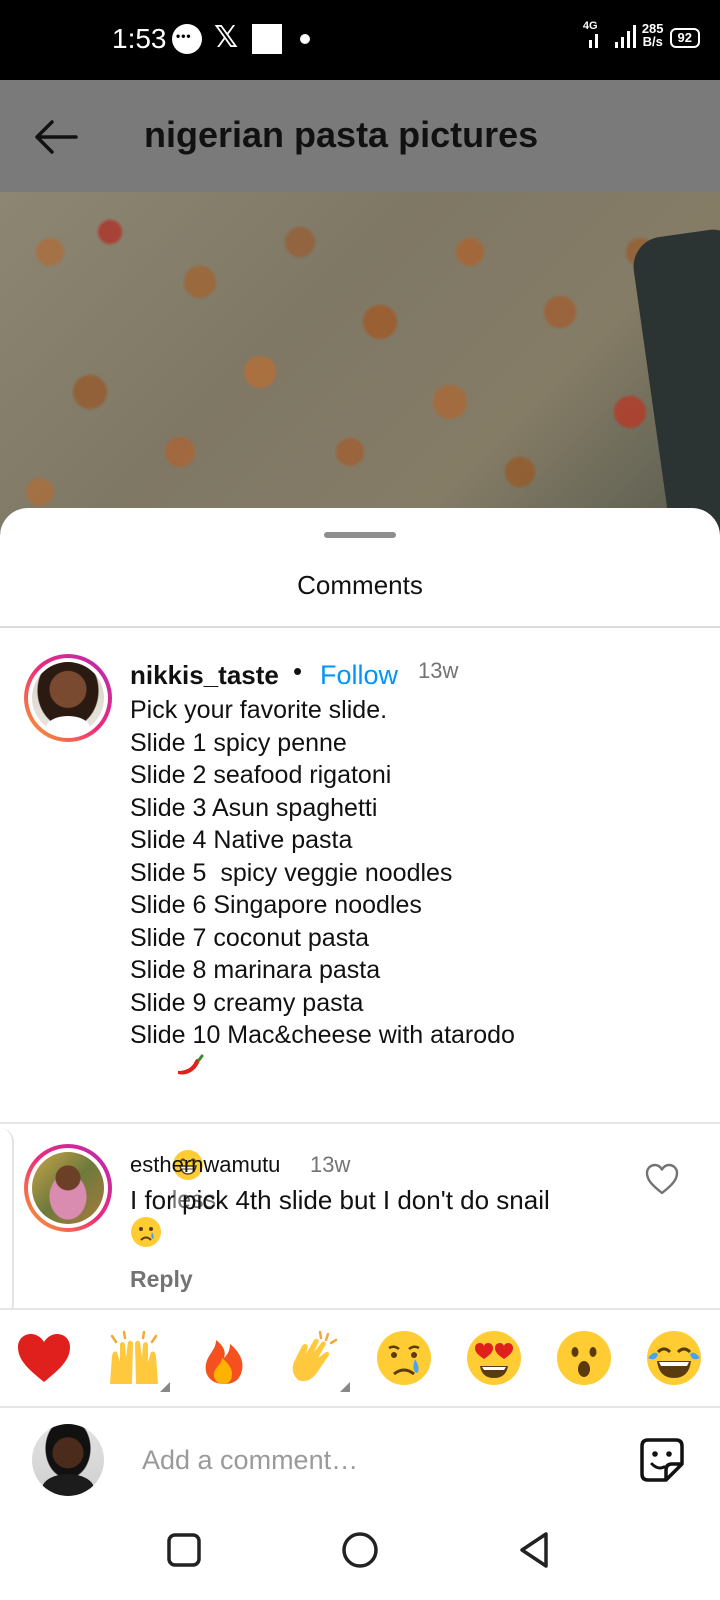 The image size is (720, 1600). Describe the element at coordinates (187, 39) in the screenshot. I see `messages-notification-icon` at that location.